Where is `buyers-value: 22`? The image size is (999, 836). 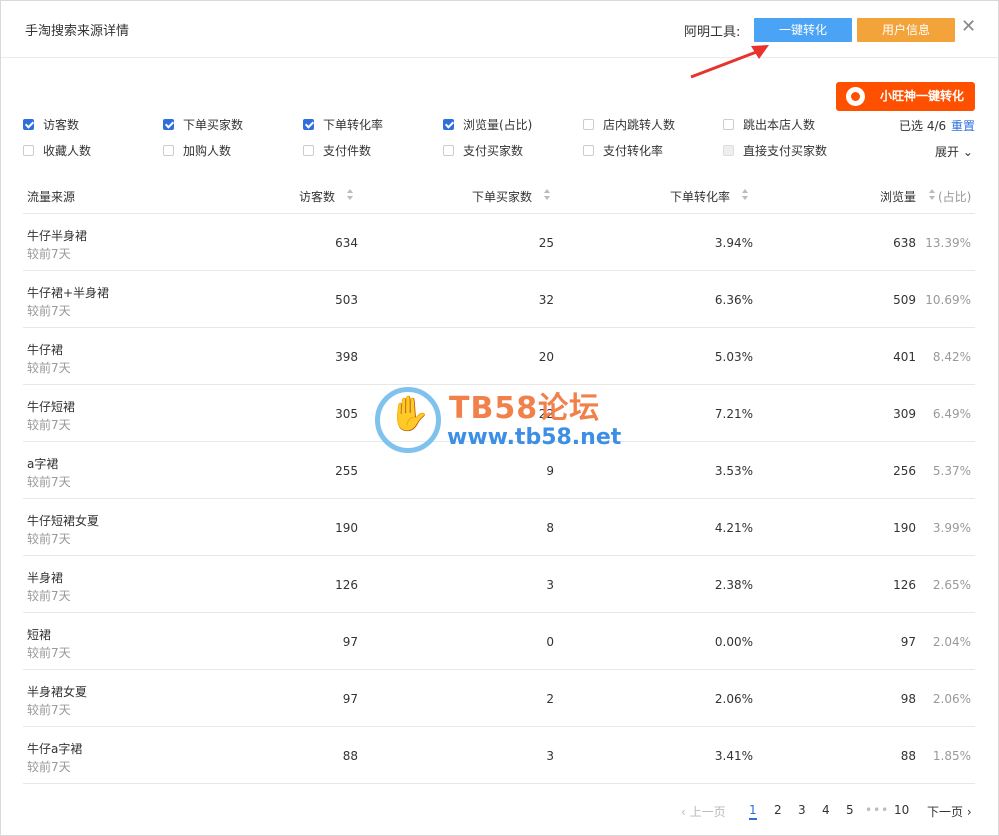 buyers-value: 22 is located at coordinates (546, 414).